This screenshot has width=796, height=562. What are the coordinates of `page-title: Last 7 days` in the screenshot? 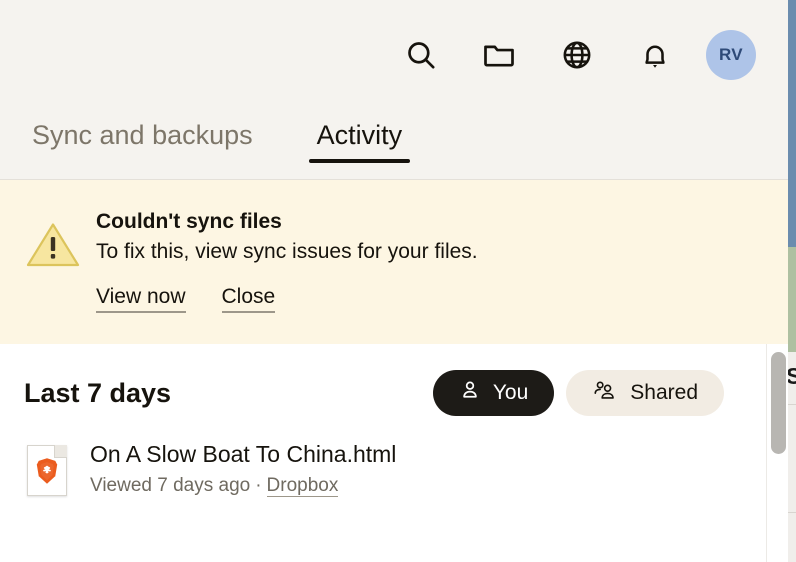 It's located at (98, 392).